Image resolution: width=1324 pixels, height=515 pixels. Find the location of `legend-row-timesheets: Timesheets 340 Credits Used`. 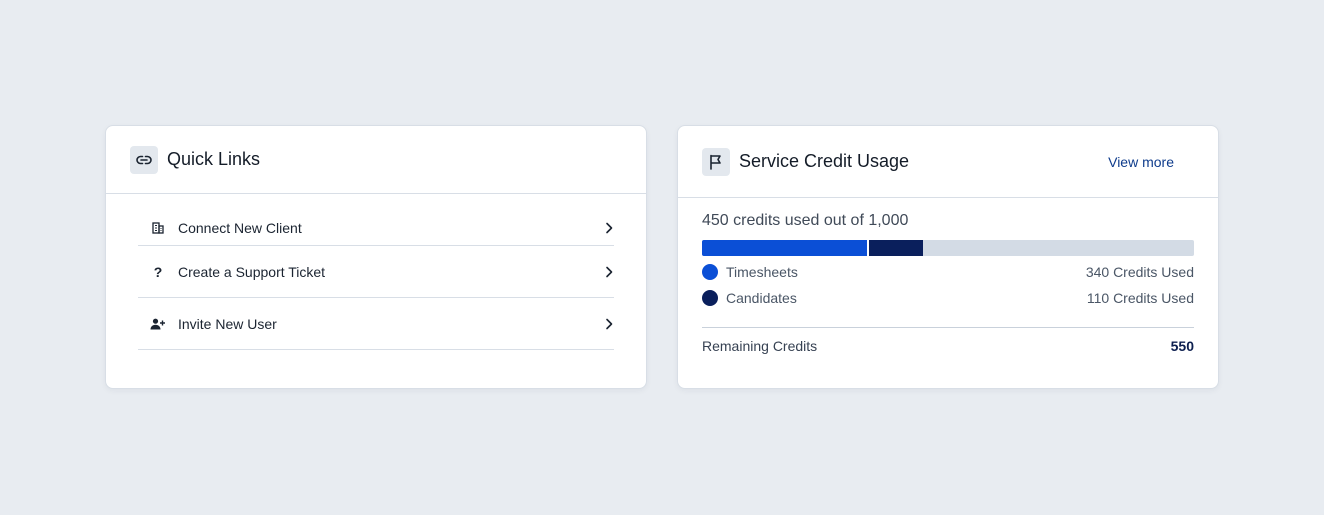

legend-row-timesheets: Timesheets 340 Credits Used is located at coordinates (948, 272).